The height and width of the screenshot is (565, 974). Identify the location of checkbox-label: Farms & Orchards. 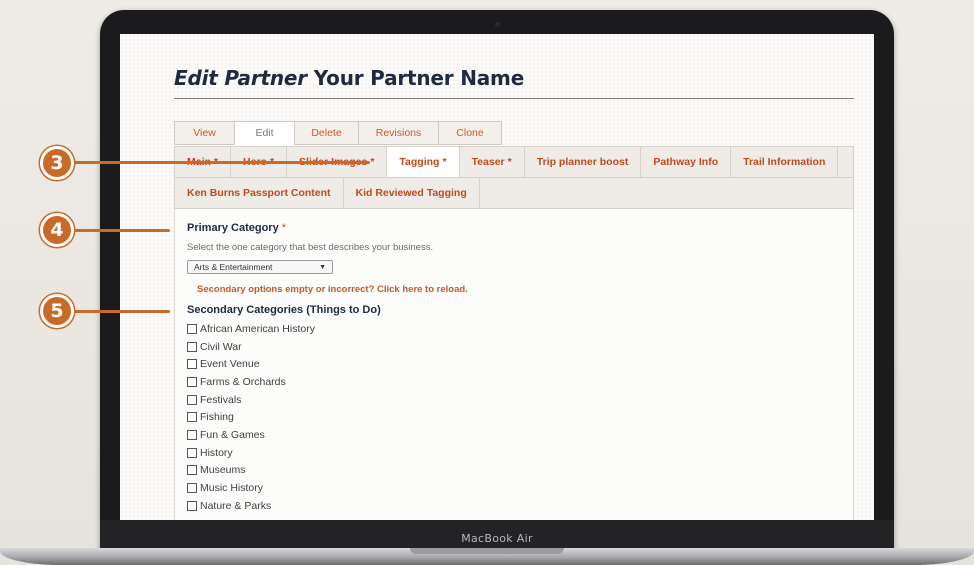
(243, 381).